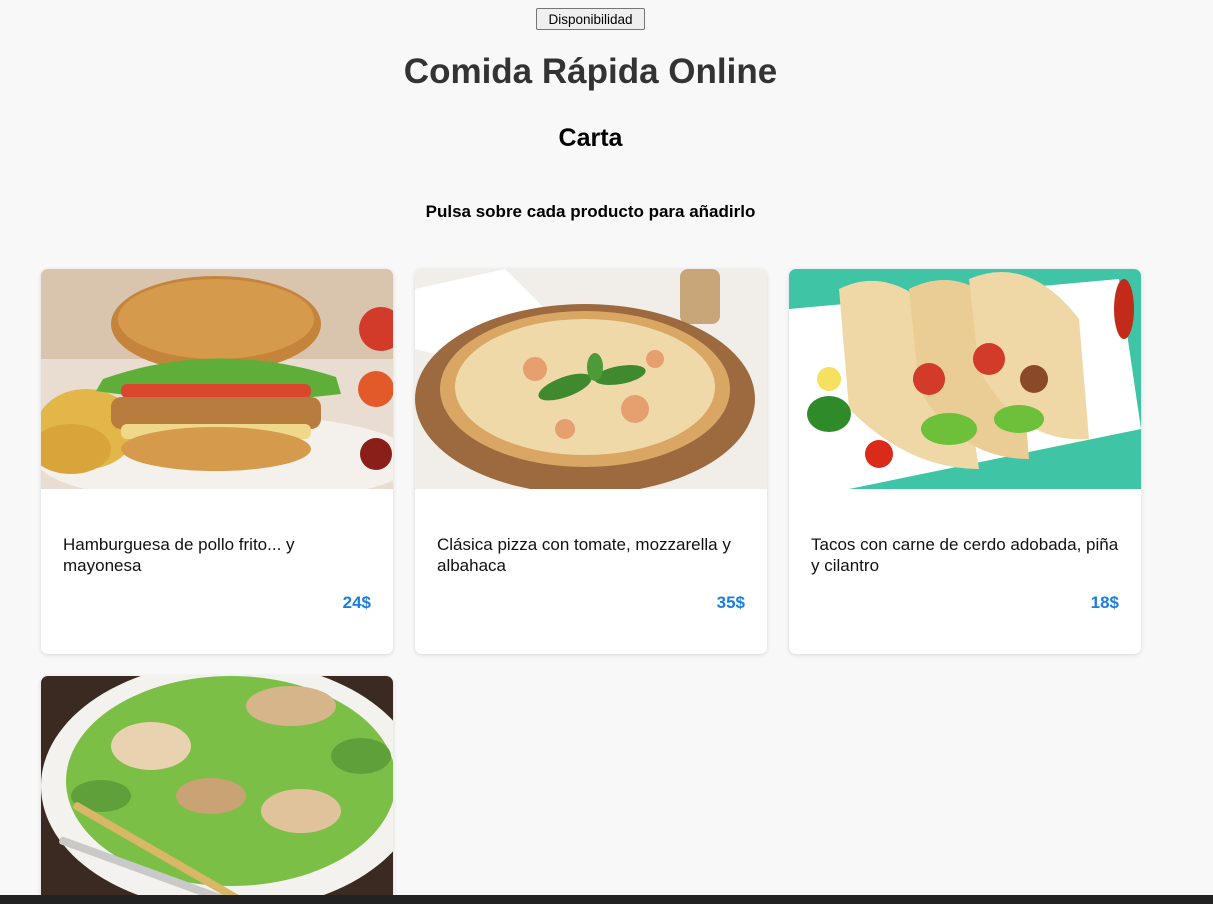  I want to click on tacos-image, so click(965, 379).